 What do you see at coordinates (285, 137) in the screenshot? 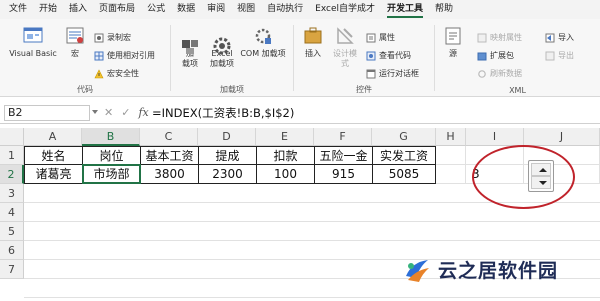
I see `column-header-e: E` at bounding box center [285, 137].